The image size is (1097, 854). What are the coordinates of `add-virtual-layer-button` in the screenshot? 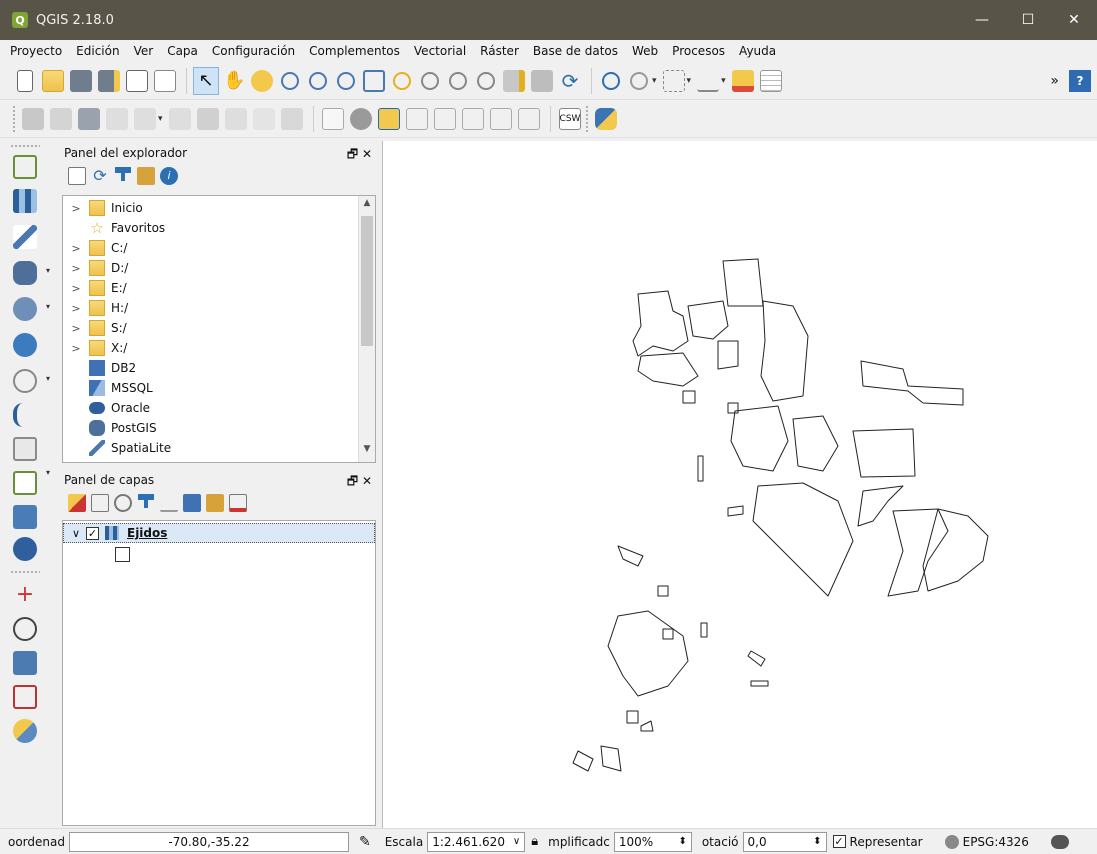 It's located at (25, 449).